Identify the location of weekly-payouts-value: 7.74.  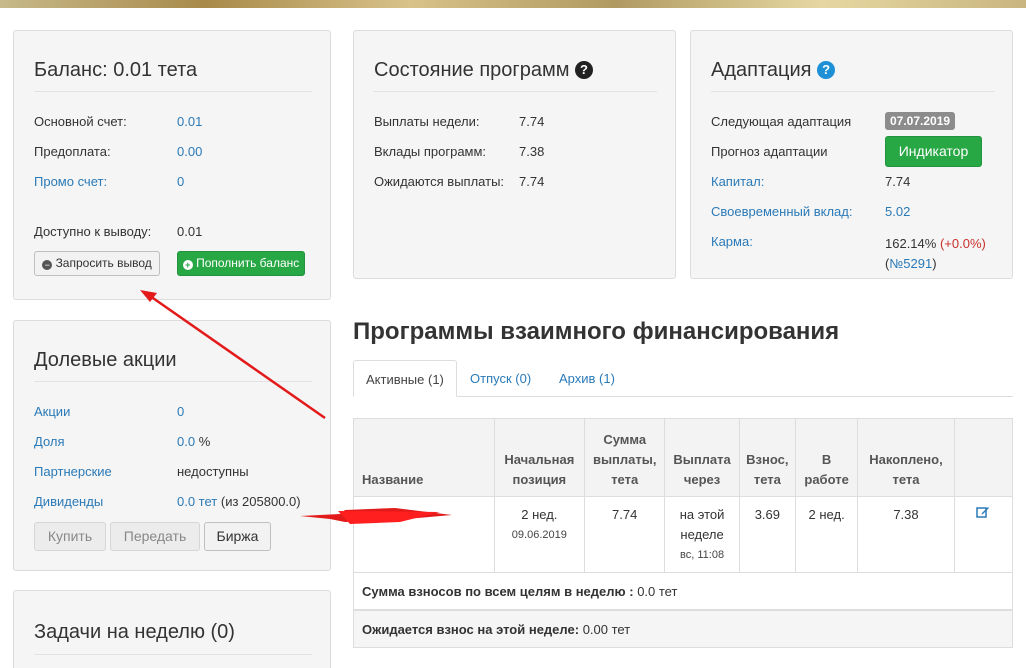
(532, 121).